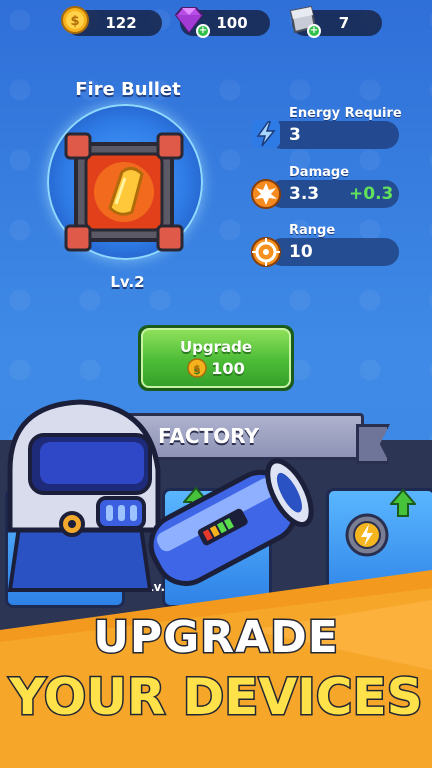  Describe the element at coordinates (295, 135) in the screenshot. I see `stat-value-energy: 3` at that location.